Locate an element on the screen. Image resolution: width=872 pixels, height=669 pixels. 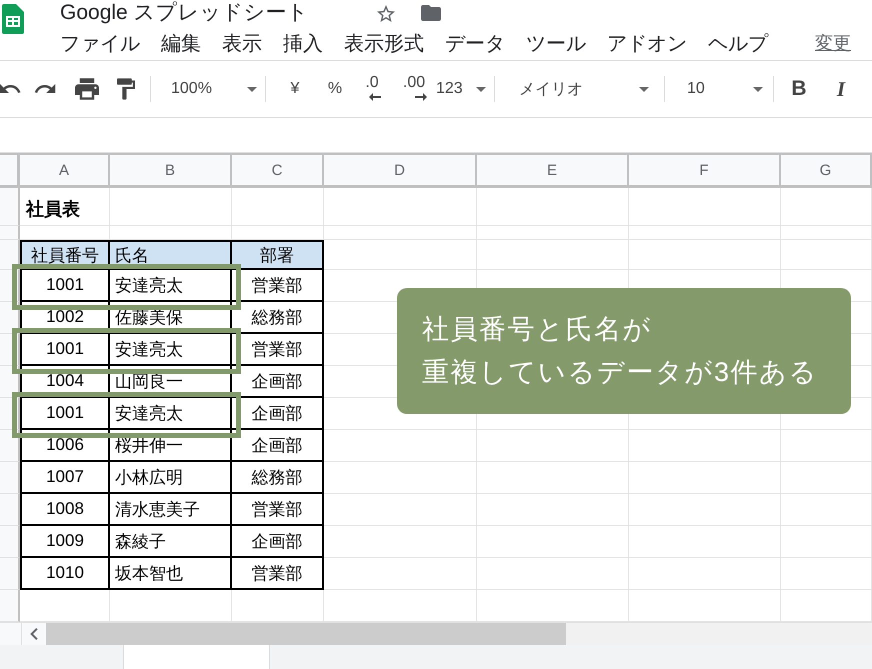
table-cell: 桜井伸一 is located at coordinates (171, 446).